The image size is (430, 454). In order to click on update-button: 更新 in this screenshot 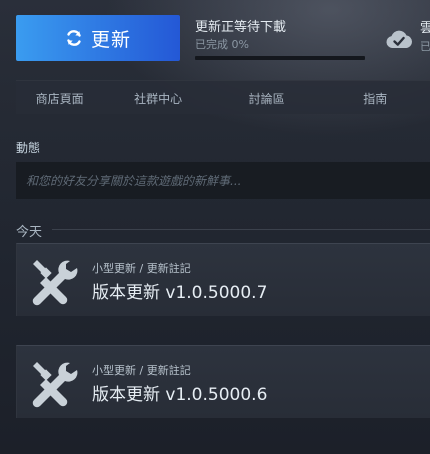, I will do `click(98, 38)`.